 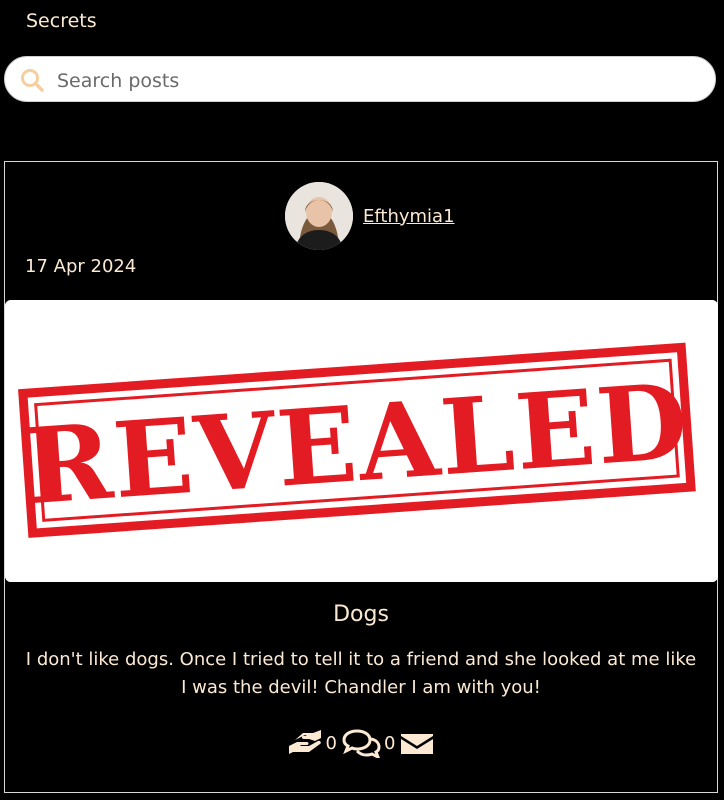 What do you see at coordinates (390, 743) in the screenshot?
I see `comments-count: 0` at bounding box center [390, 743].